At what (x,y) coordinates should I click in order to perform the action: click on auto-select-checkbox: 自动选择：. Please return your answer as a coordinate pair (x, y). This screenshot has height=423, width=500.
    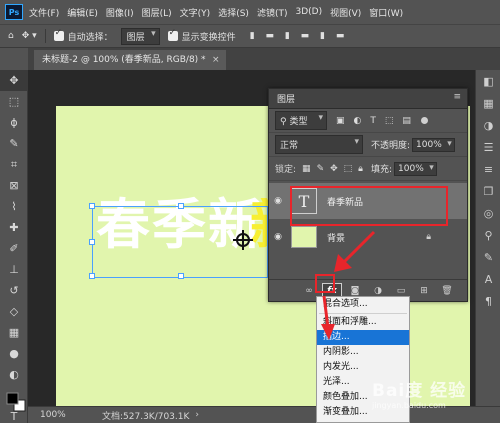
    Looking at the image, I should click on (83, 35).